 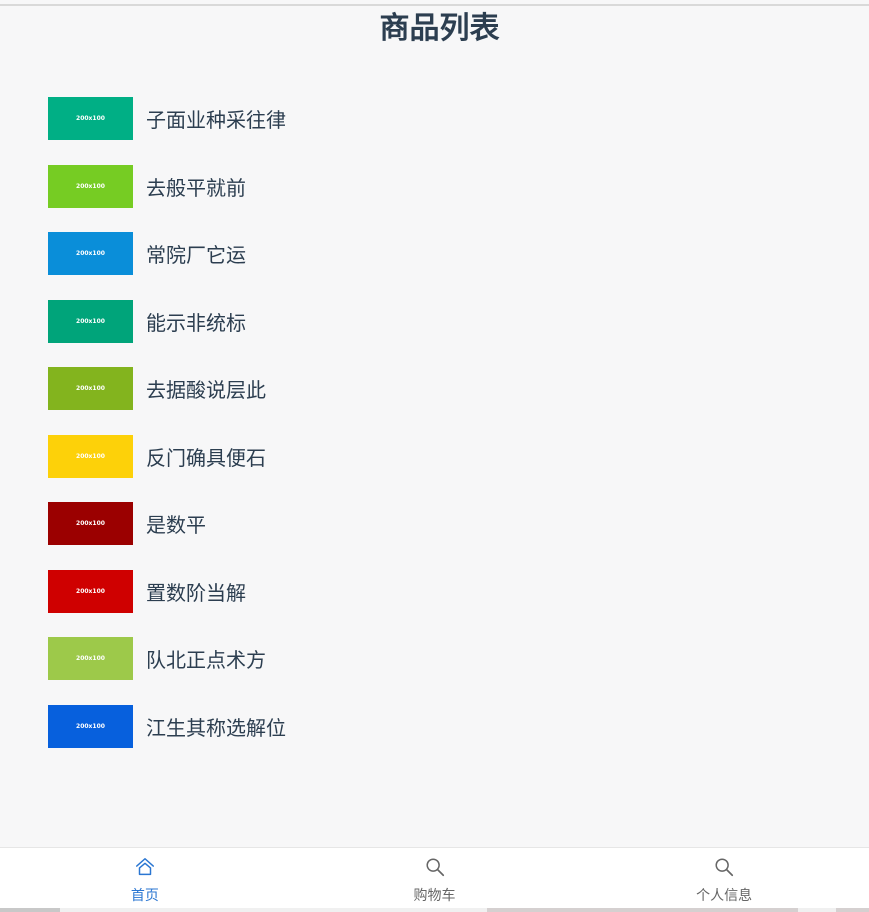 What do you see at coordinates (144, 896) in the screenshot?
I see `tab-label: 首页` at bounding box center [144, 896].